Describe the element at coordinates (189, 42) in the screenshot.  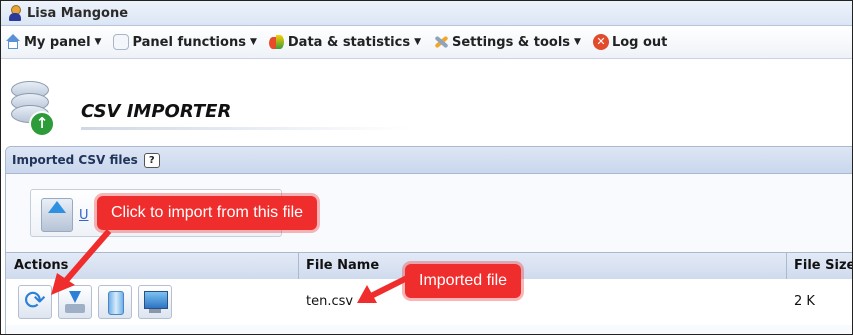
I see `menu-label: Panel functions` at that location.